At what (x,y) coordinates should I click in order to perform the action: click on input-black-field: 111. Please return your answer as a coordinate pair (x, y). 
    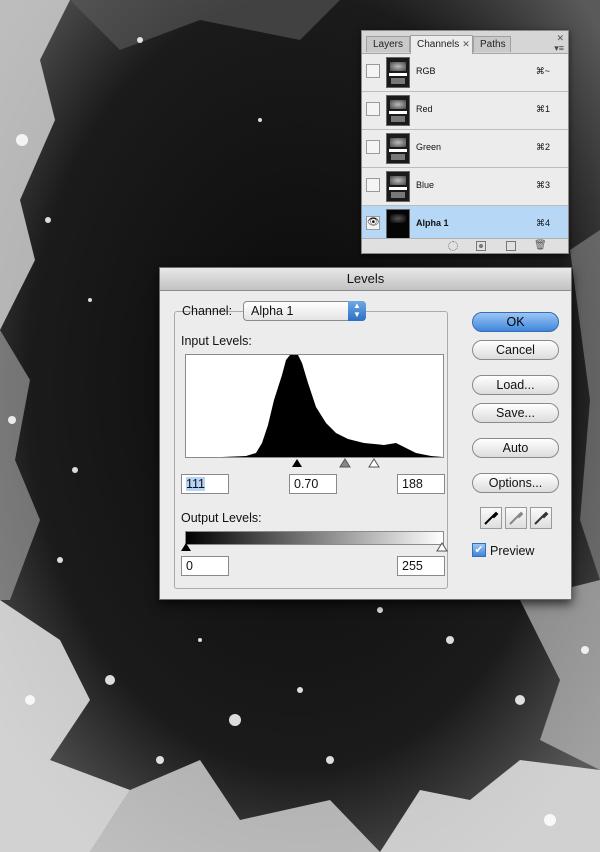
    Looking at the image, I should click on (205, 484).